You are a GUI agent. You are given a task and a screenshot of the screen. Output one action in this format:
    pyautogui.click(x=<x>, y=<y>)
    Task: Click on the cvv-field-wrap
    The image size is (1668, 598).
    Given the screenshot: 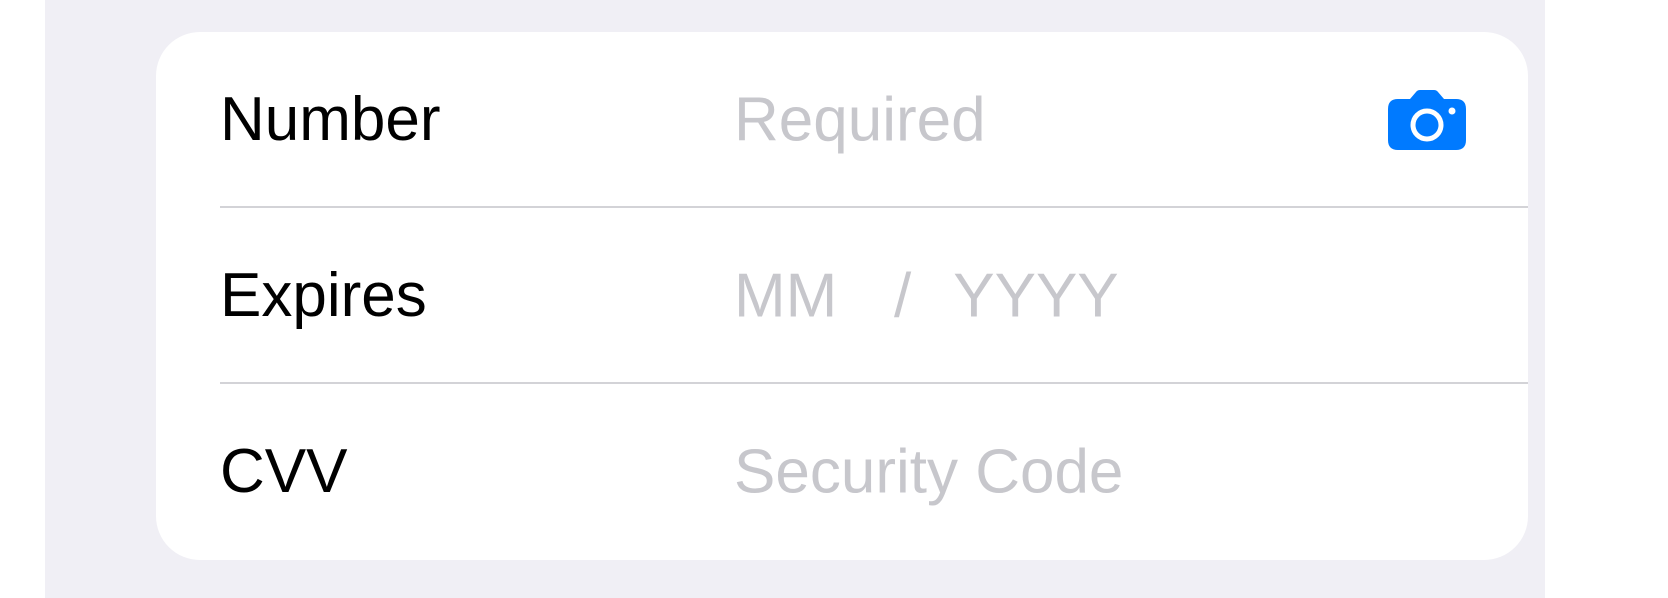 What is the action you would take?
    pyautogui.click(x=1084, y=472)
    